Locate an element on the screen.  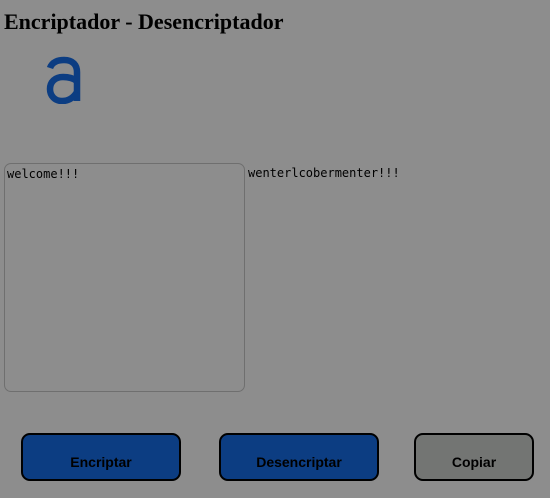
copy-button: Copiar is located at coordinates (474, 457).